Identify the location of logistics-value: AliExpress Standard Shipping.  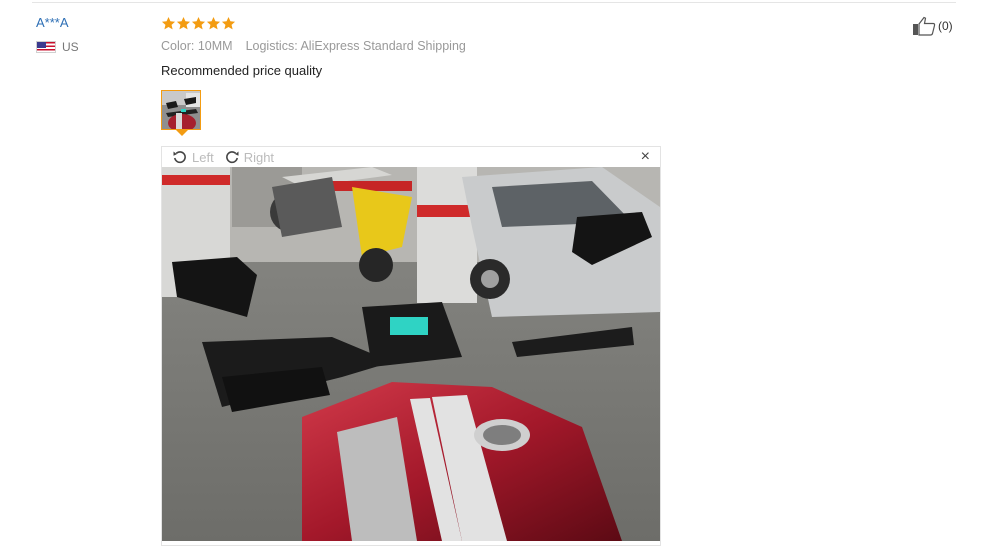
(383, 46).